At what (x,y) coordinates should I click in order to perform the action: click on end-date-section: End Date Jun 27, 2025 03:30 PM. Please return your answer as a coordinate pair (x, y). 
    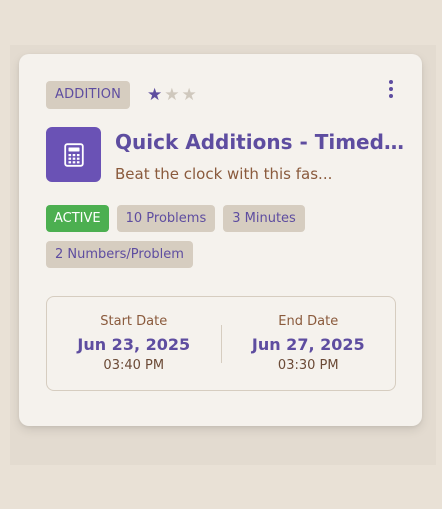
    Looking at the image, I should click on (309, 343).